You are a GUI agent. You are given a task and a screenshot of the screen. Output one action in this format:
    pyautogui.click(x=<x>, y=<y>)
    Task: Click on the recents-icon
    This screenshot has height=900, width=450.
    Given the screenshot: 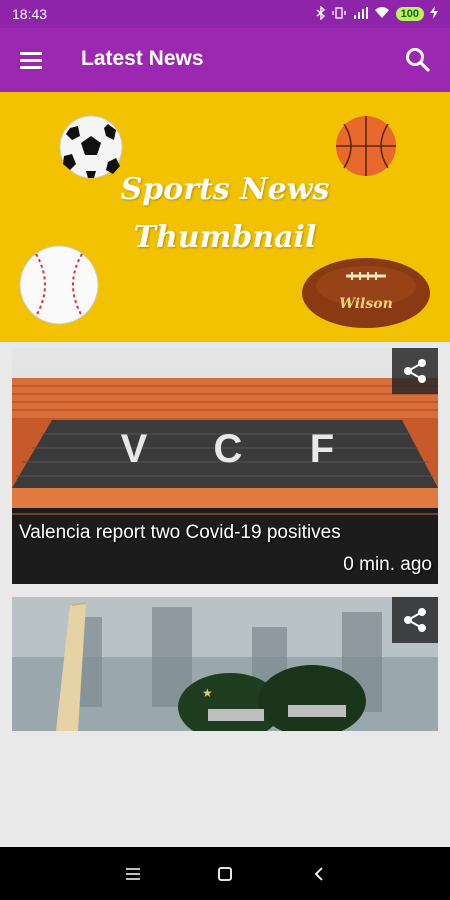 What is the action you would take?
    pyautogui.click(x=133, y=874)
    